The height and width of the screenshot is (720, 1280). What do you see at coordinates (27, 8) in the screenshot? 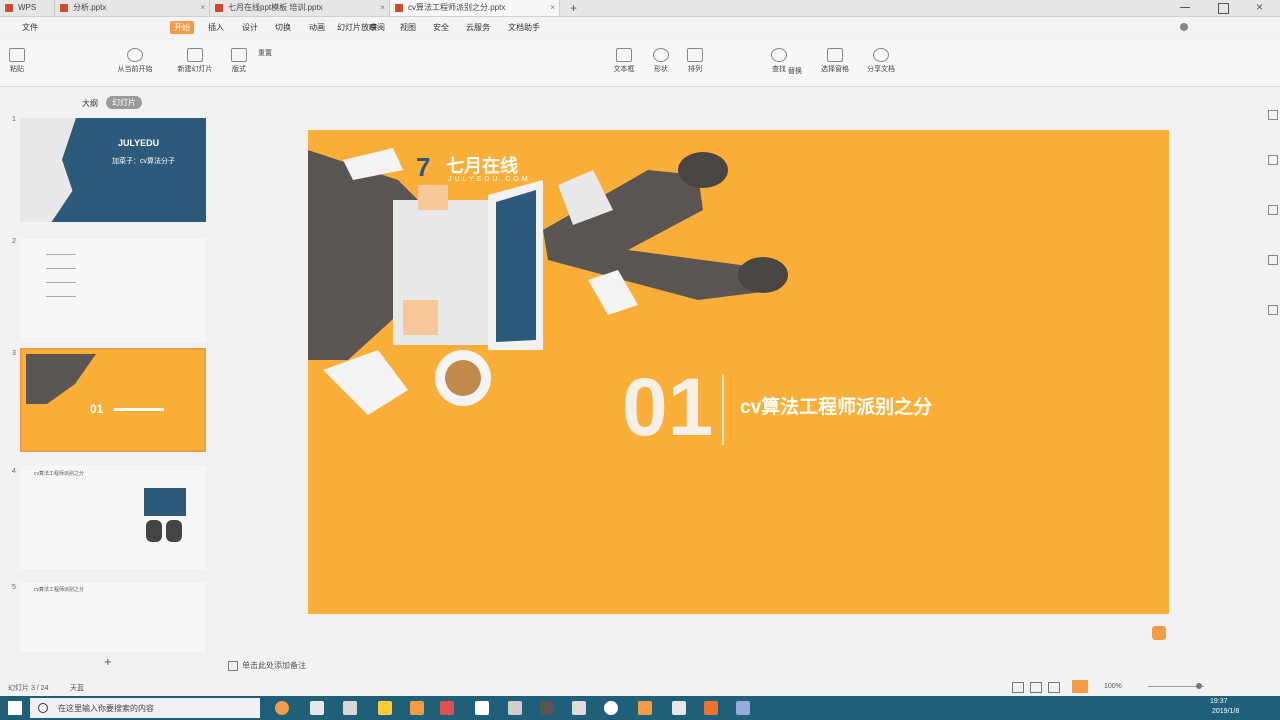
I see `tab-wps-home: WPS` at bounding box center [27, 8].